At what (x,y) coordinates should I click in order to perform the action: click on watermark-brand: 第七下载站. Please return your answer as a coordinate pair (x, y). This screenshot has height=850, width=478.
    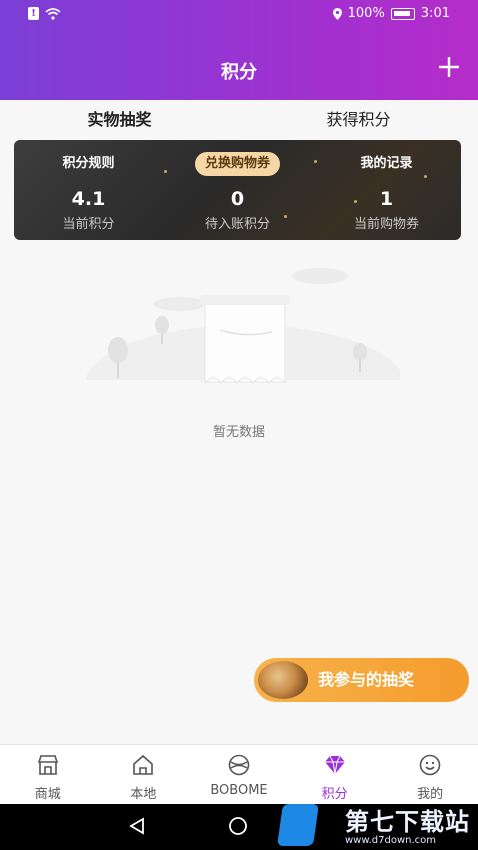
    Looking at the image, I should click on (407, 822).